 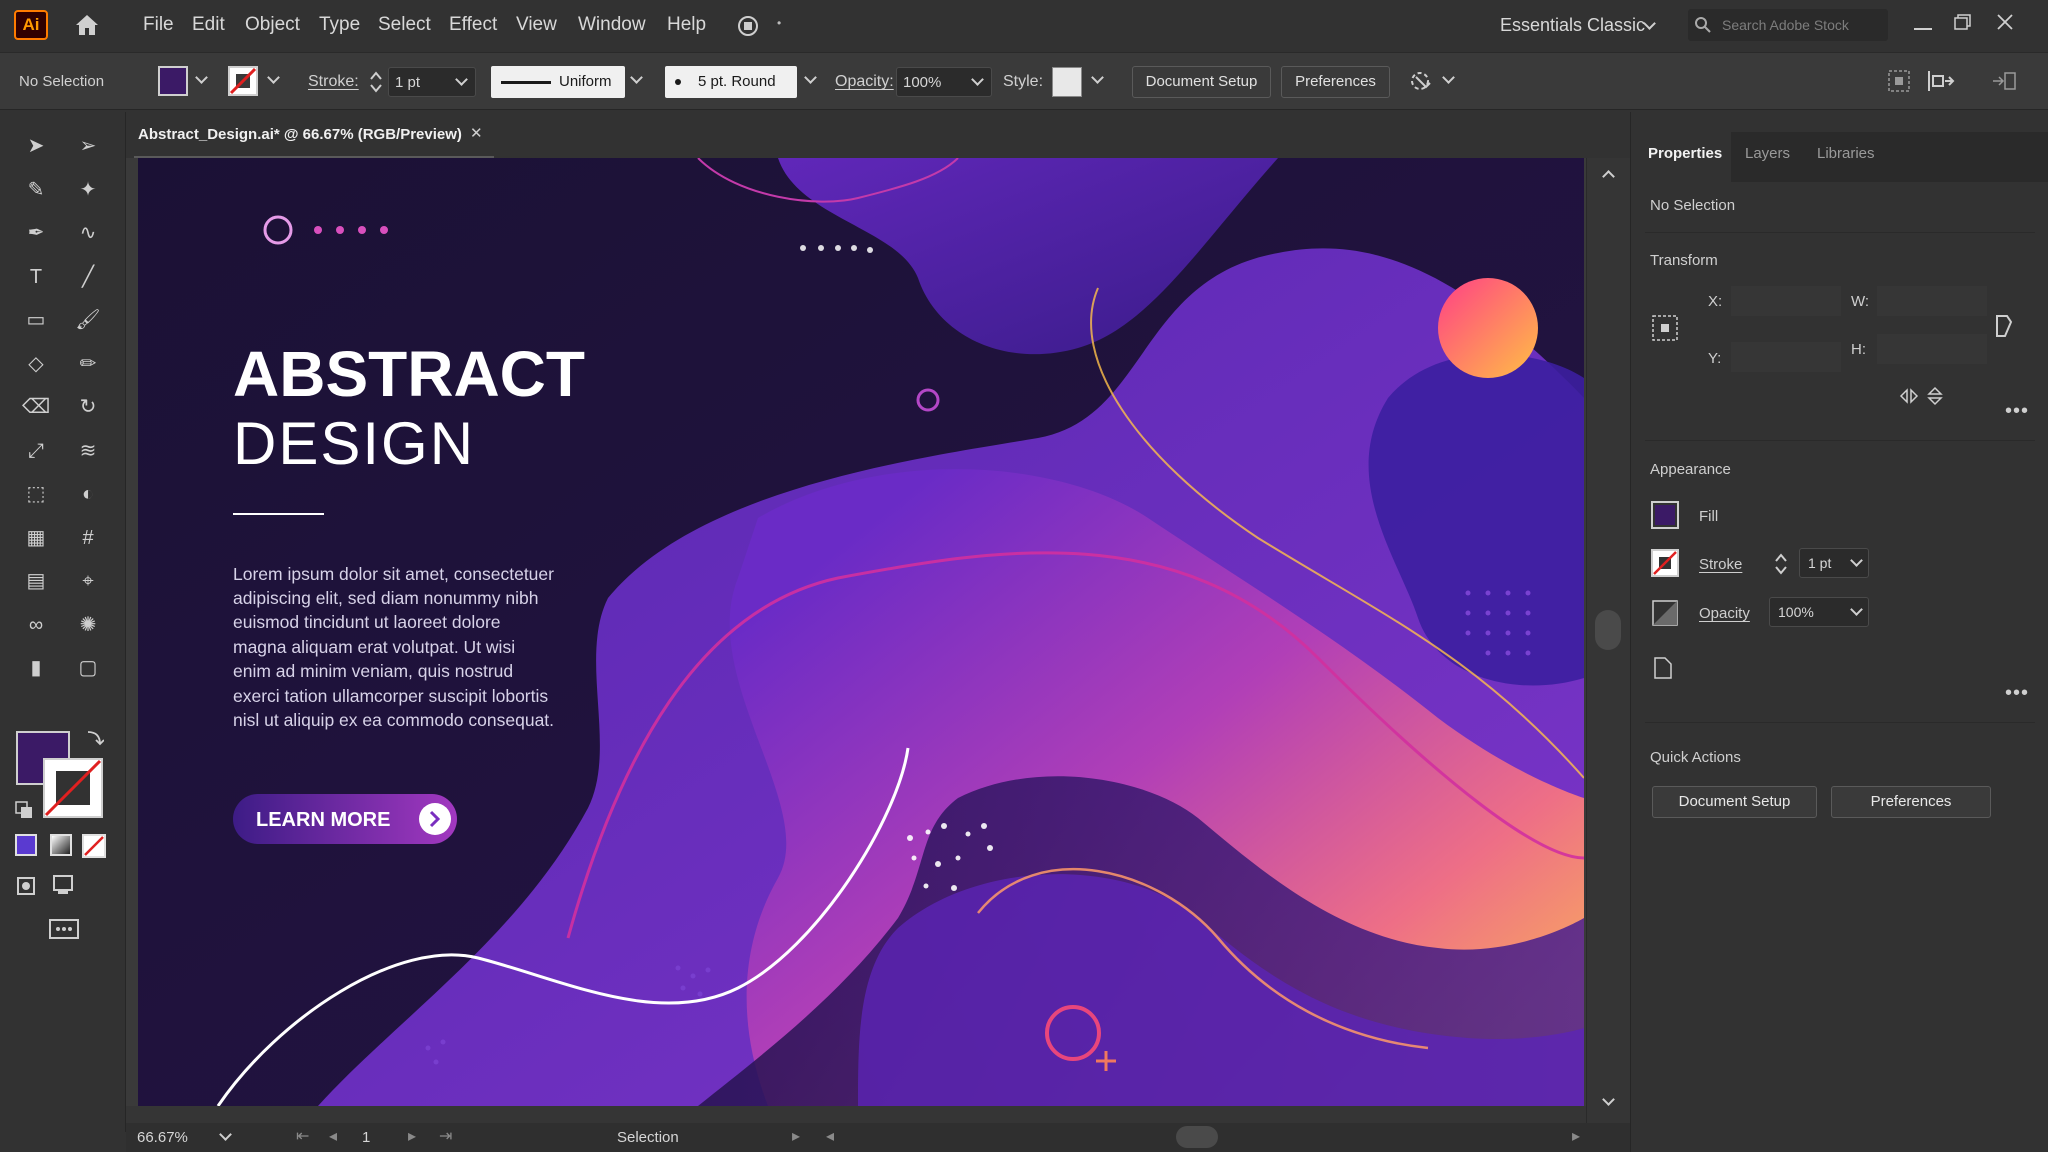 I want to click on lasso-tool-icon: ✦, so click(x=88, y=190).